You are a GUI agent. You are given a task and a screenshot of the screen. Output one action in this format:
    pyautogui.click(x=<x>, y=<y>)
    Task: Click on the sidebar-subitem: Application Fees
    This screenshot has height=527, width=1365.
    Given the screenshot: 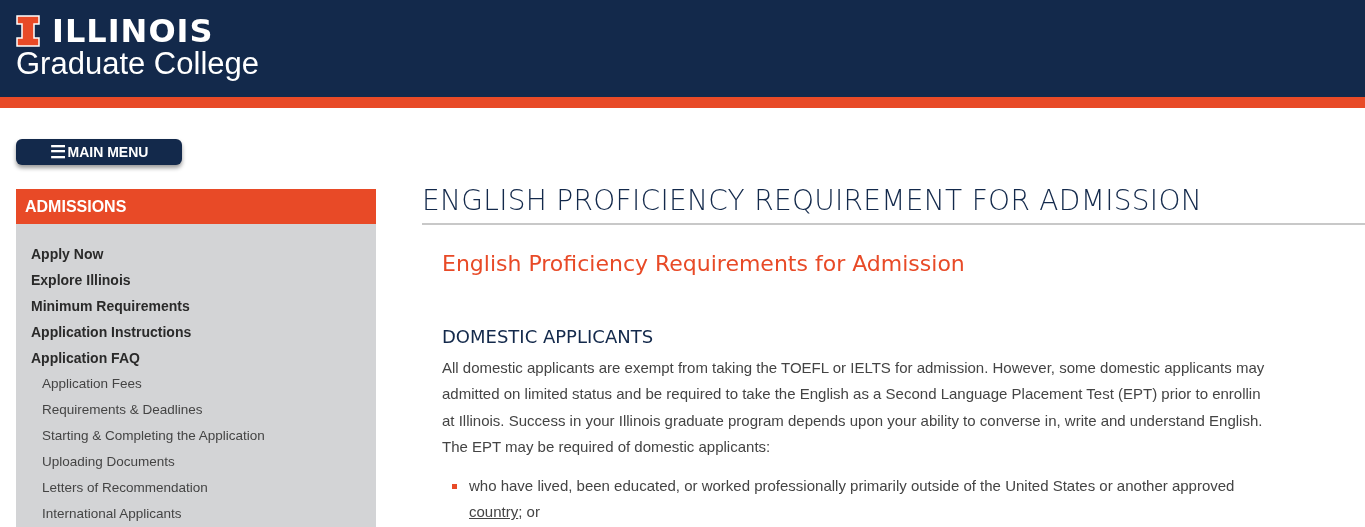 What is the action you would take?
    pyautogui.click(x=86, y=384)
    